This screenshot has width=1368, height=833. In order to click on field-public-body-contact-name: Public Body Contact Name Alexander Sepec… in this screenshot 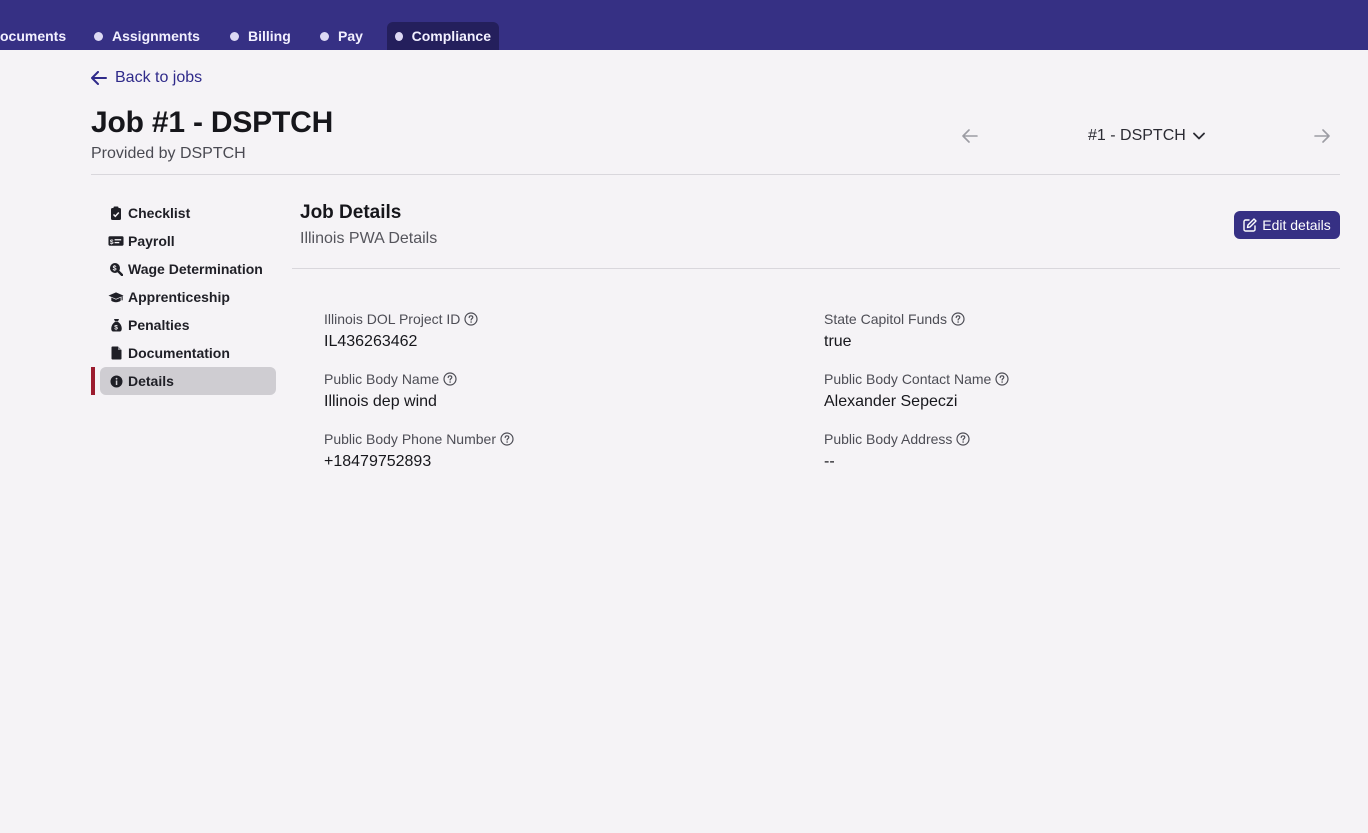, I will do `click(916, 390)`.